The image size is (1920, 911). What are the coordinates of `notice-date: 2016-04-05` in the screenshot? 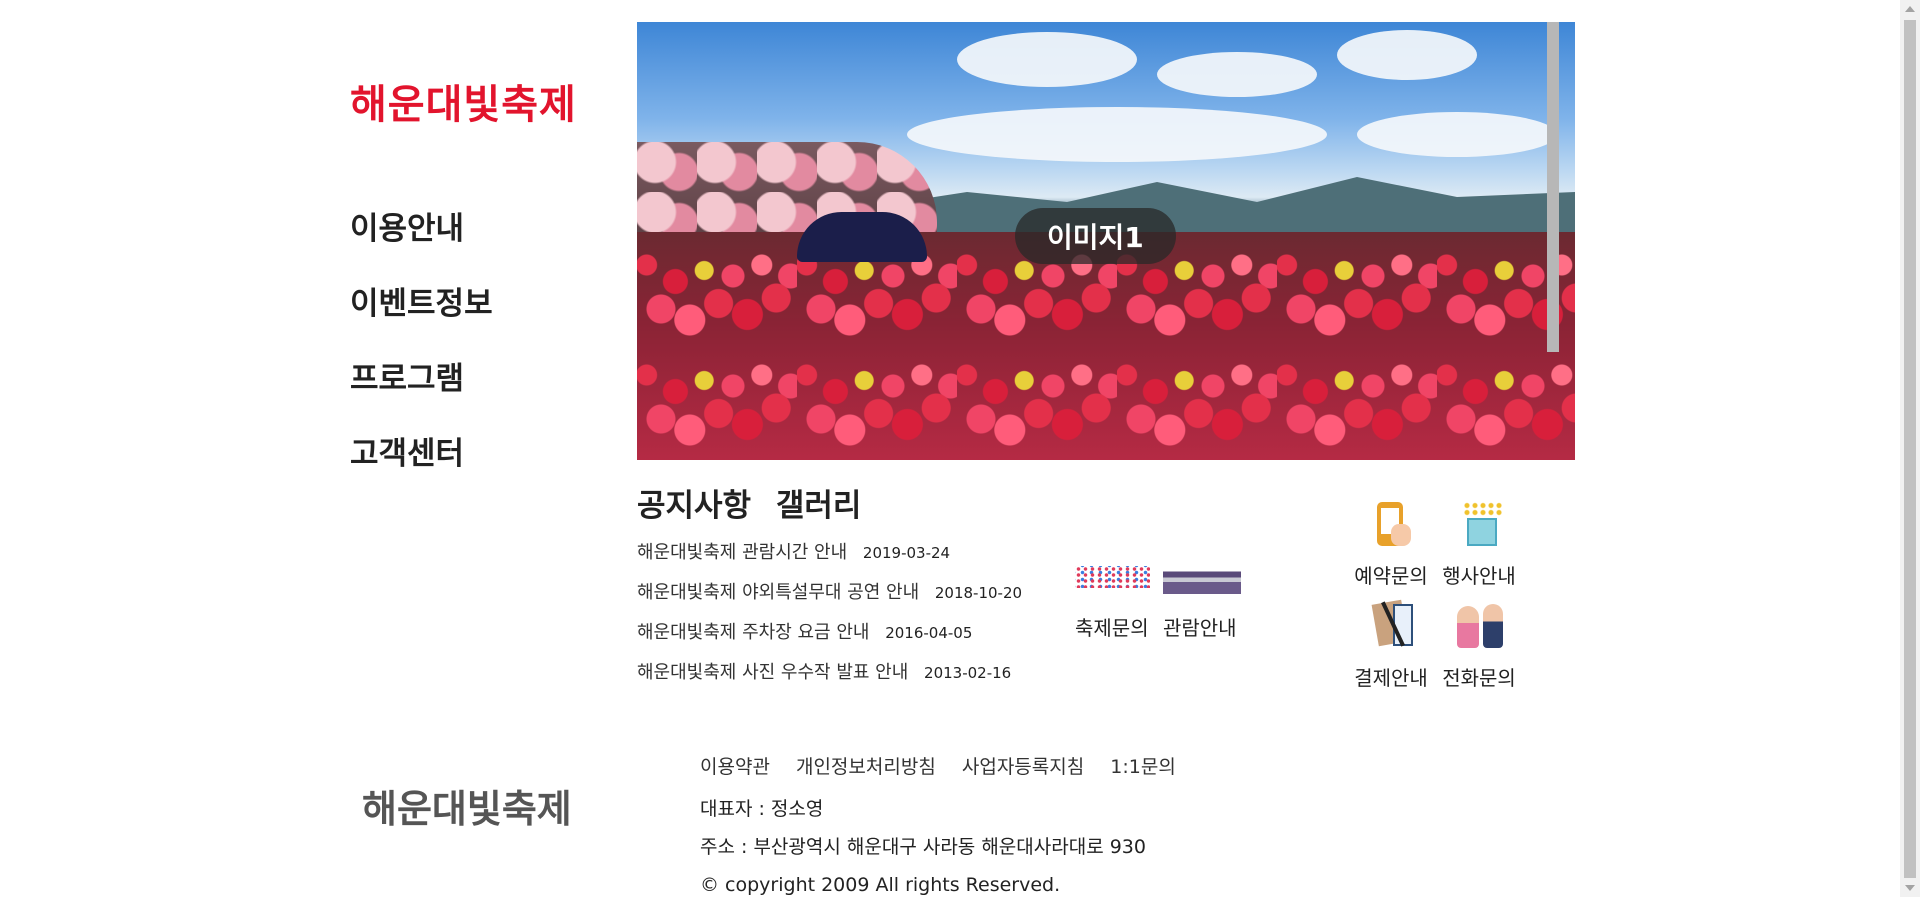 It's located at (929, 633).